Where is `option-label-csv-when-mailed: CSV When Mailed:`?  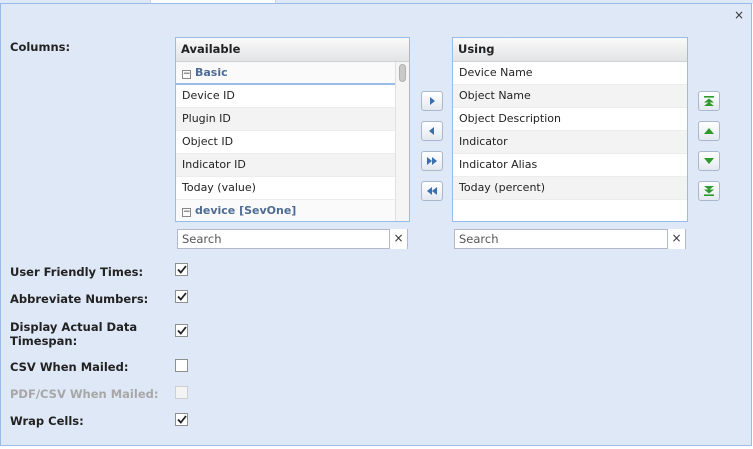
option-label-csv-when-mailed: CSV When Mailed: is located at coordinates (69, 367).